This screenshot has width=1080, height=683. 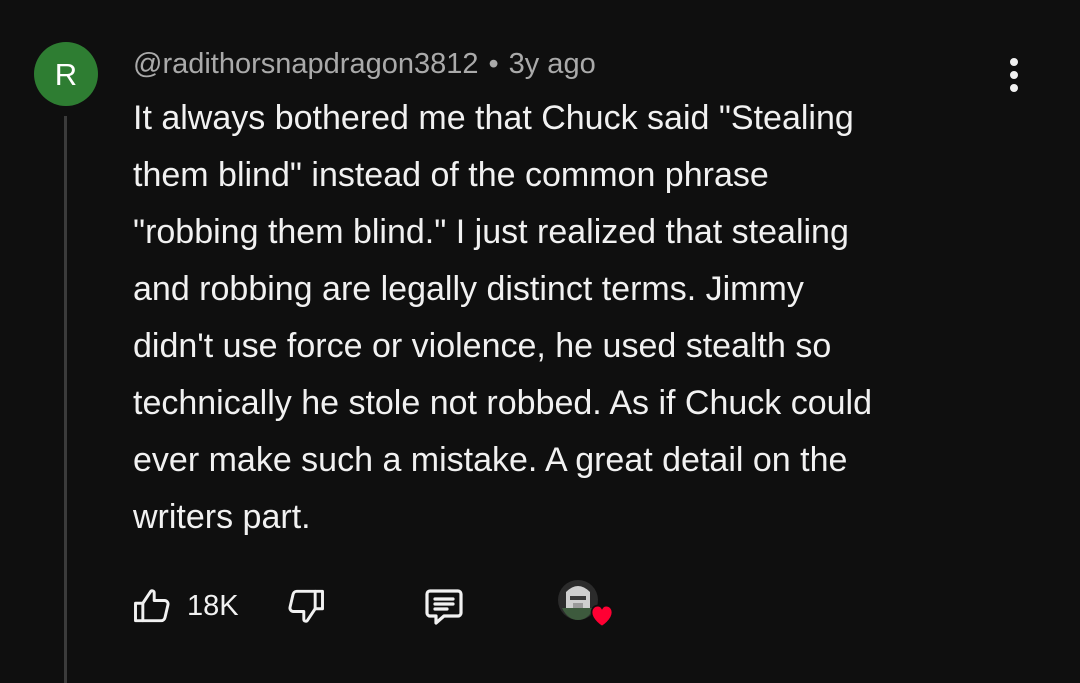 I want to click on avatar-letter: R, so click(x=66, y=74).